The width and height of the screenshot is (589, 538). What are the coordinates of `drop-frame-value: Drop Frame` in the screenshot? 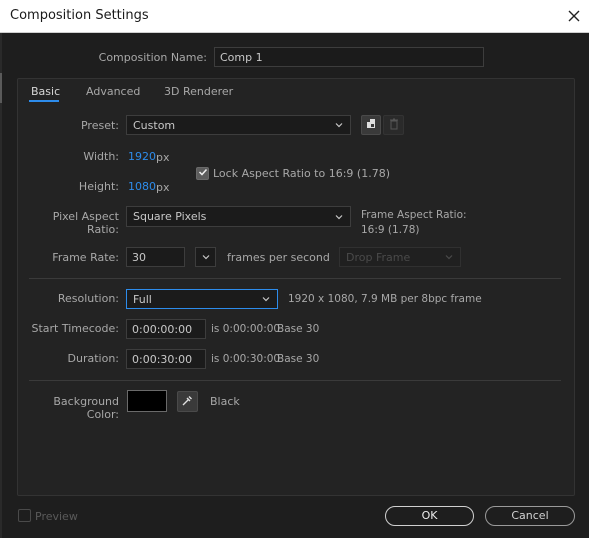 It's located at (378, 257).